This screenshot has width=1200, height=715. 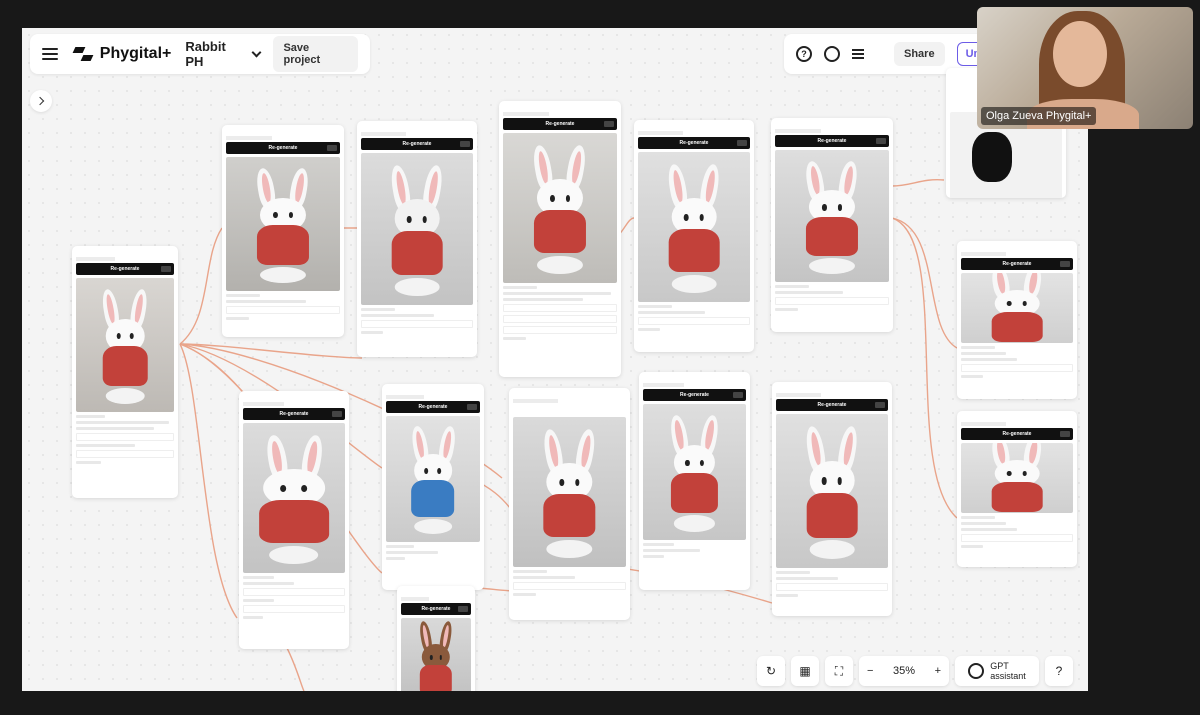 I want to click on zoom-in-button: +, so click(x=938, y=671).